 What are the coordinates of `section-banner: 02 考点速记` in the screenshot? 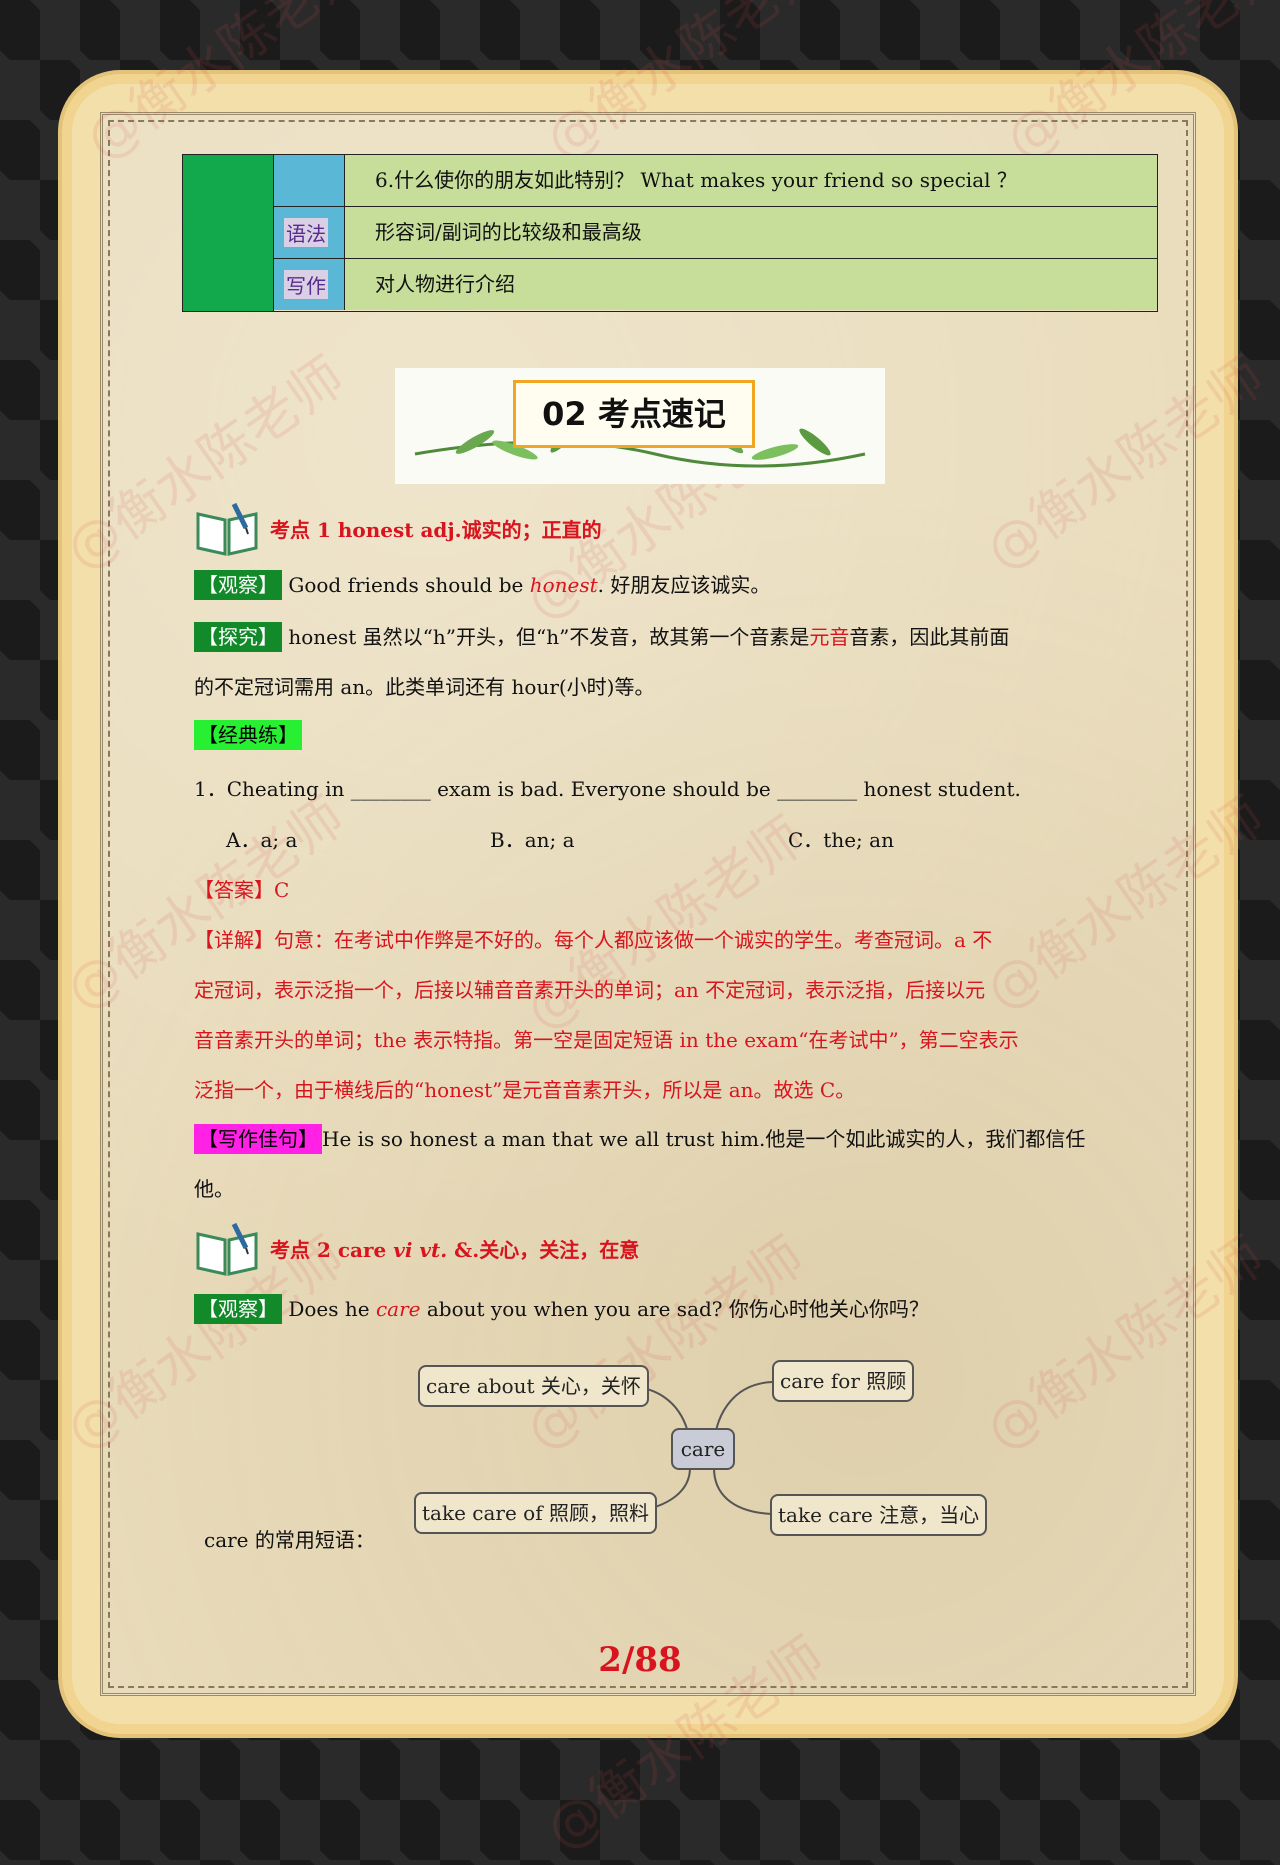 It's located at (640, 426).